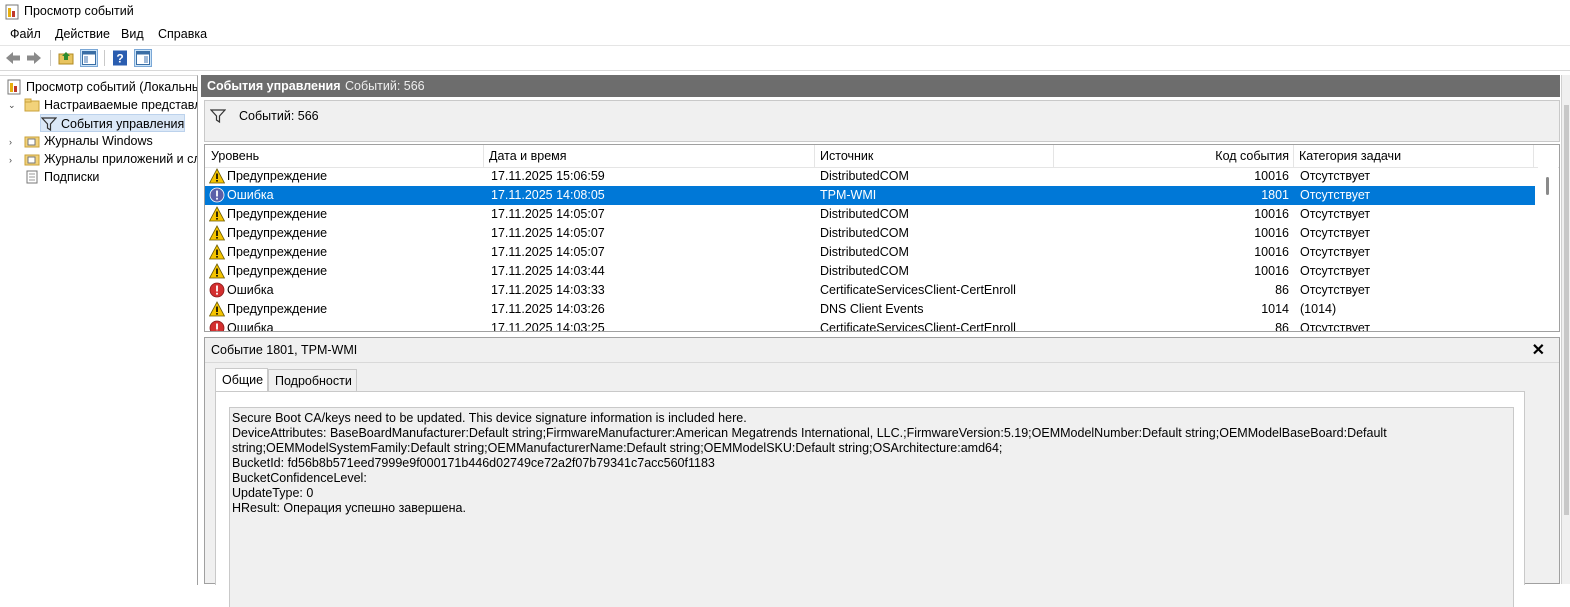 This screenshot has height=607, width=1570. What do you see at coordinates (1350, 156) in the screenshot?
I see `column-header-category: Категория задачи` at bounding box center [1350, 156].